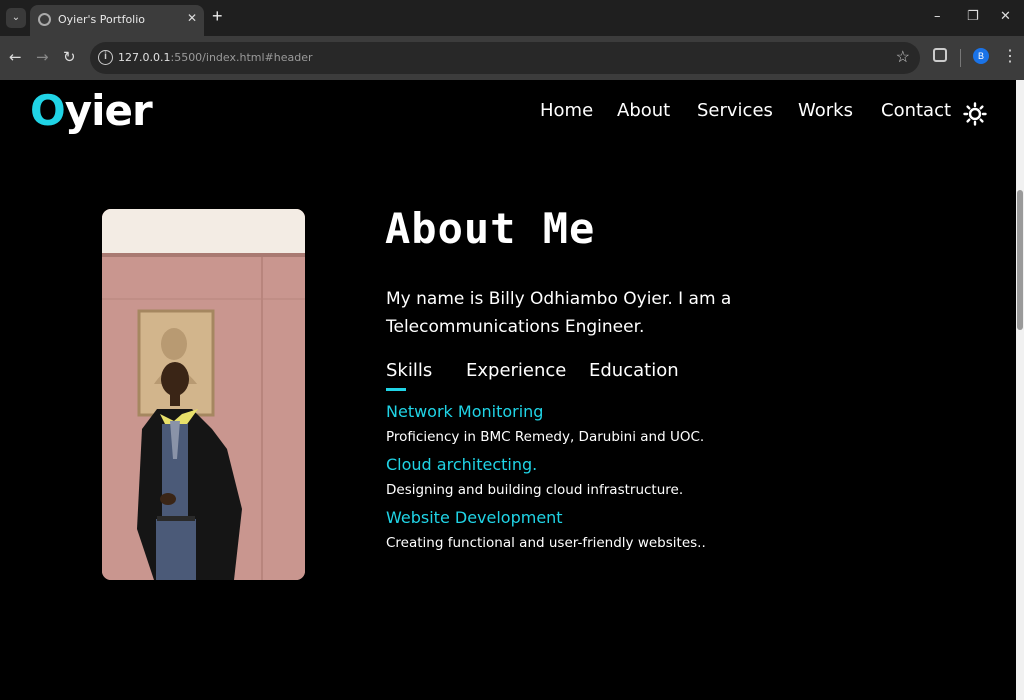 The width and height of the screenshot is (1024, 700). I want to click on skill-title: Website Development, so click(474, 517).